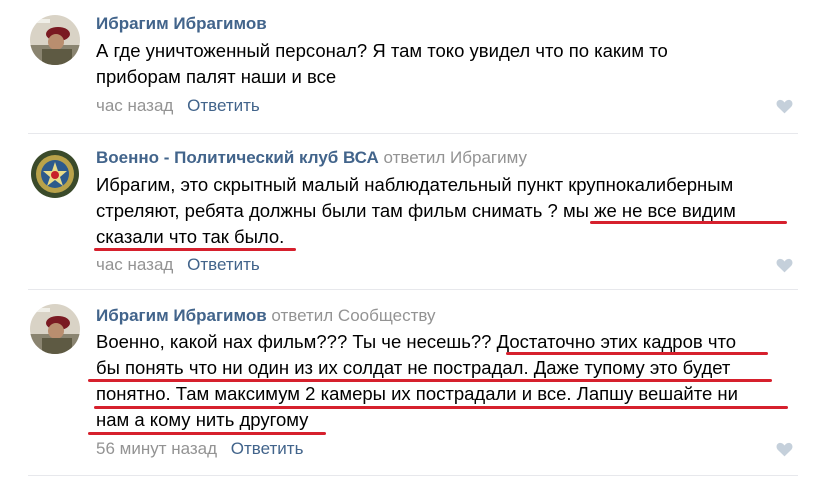 The width and height of the screenshot is (840, 484). Describe the element at coordinates (157, 448) in the screenshot. I see `timestamp: 56 минут назад` at that location.